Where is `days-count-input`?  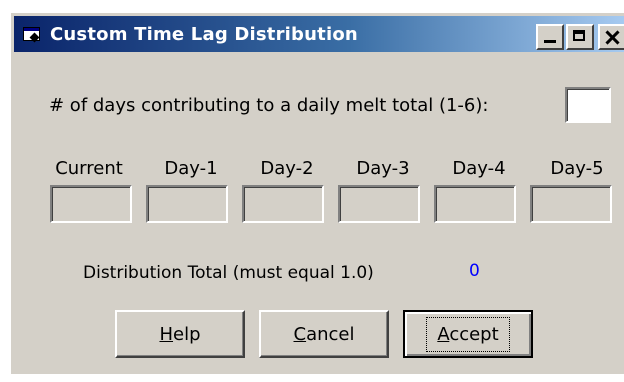 days-count-input is located at coordinates (588, 105).